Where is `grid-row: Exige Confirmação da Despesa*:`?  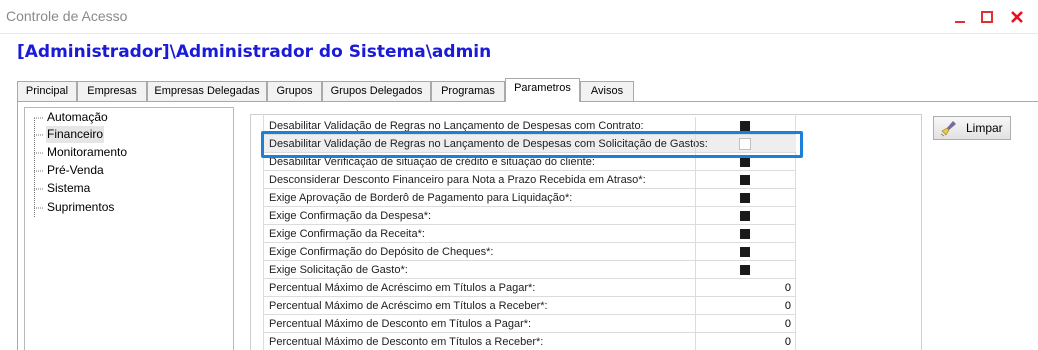 grid-row: Exige Confirmação da Despesa*: is located at coordinates (529, 216).